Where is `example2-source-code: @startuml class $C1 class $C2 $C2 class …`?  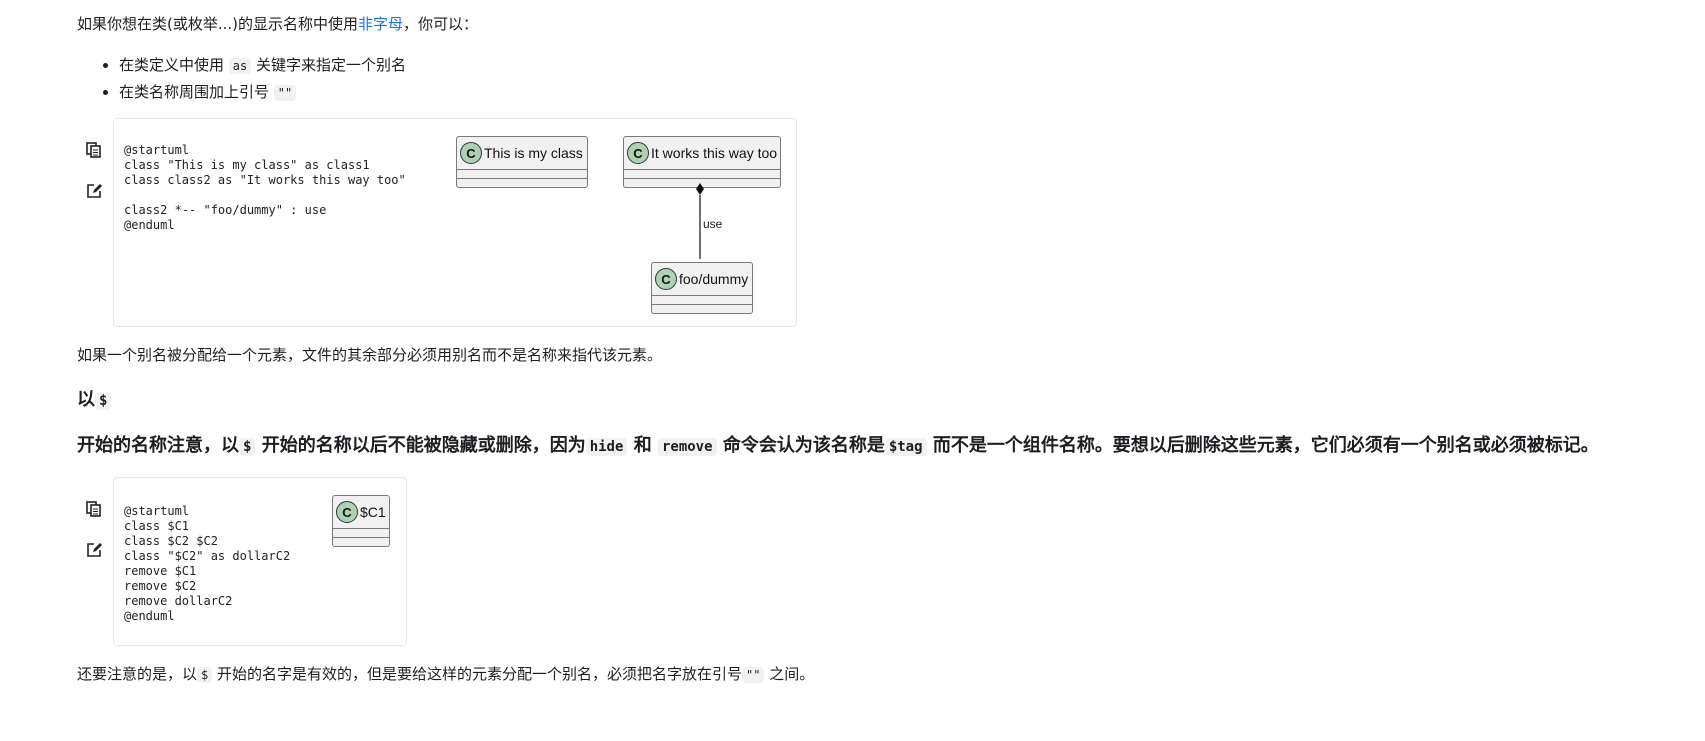
example2-source-code: @startuml class $C1 class $C2 $C2 class … is located at coordinates (207, 563).